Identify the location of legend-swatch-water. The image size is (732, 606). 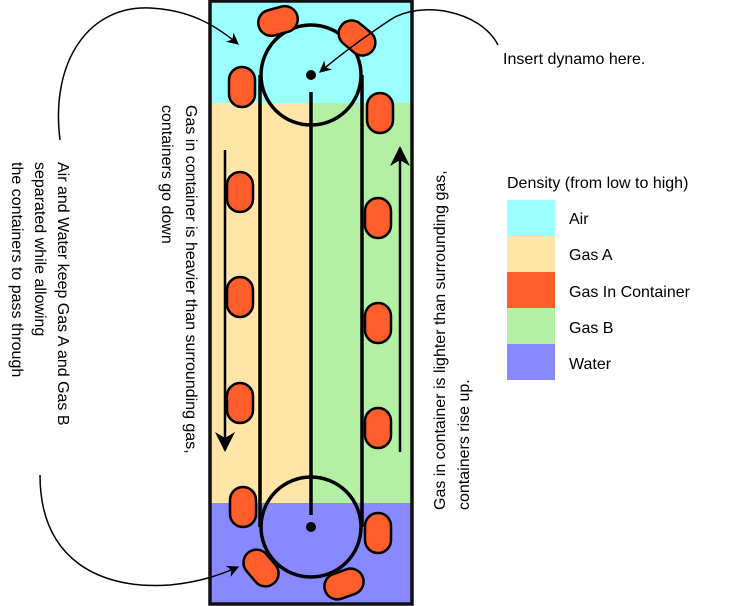
(531, 362).